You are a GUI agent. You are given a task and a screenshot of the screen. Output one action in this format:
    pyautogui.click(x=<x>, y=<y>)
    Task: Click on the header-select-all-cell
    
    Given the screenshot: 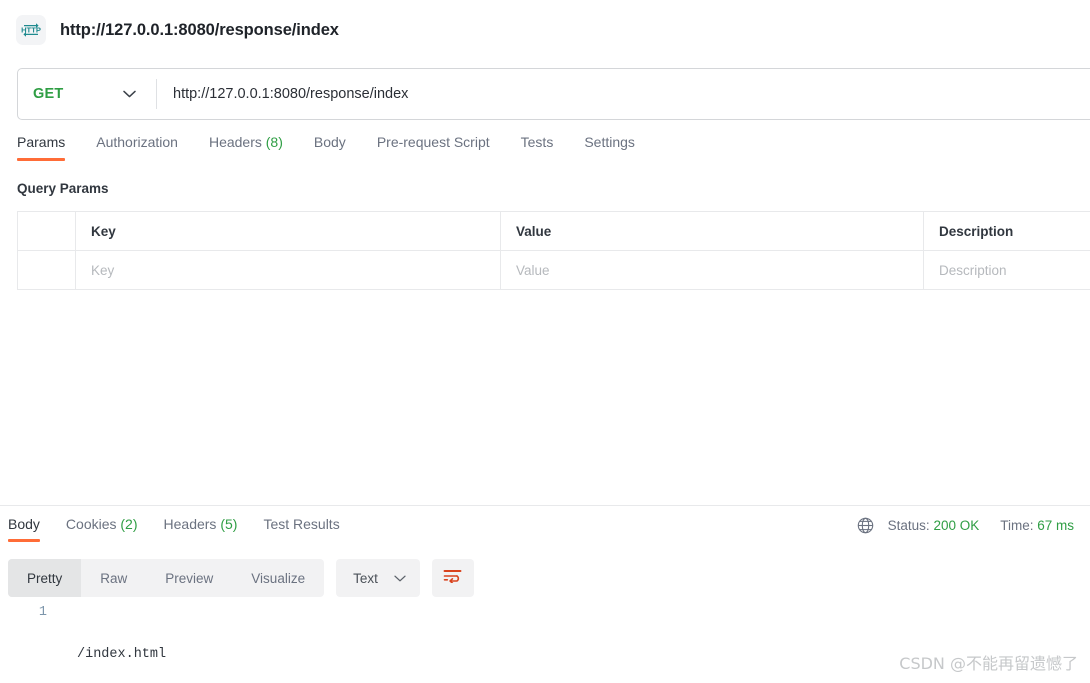 What is the action you would take?
    pyautogui.click(x=47, y=231)
    